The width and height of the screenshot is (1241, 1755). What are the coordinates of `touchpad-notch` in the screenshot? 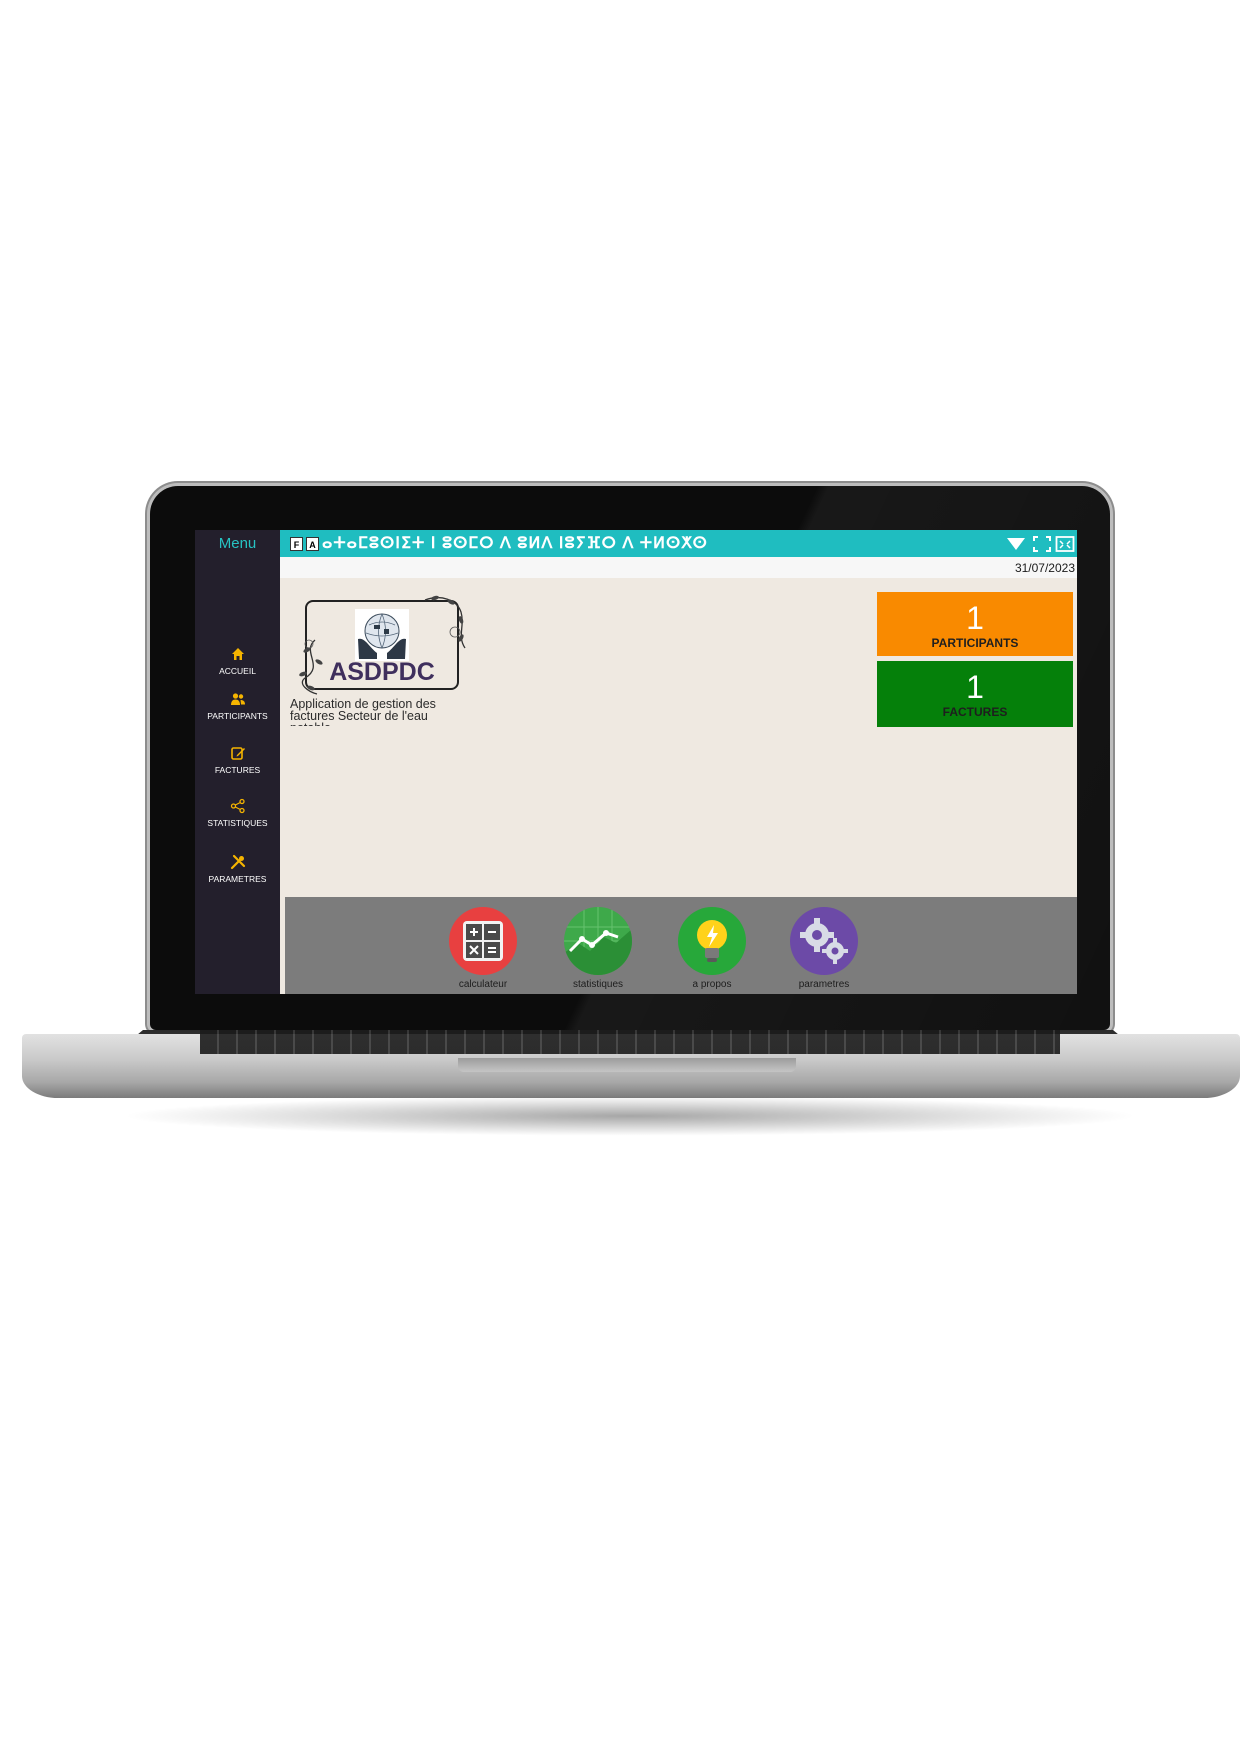 It's located at (627, 1065).